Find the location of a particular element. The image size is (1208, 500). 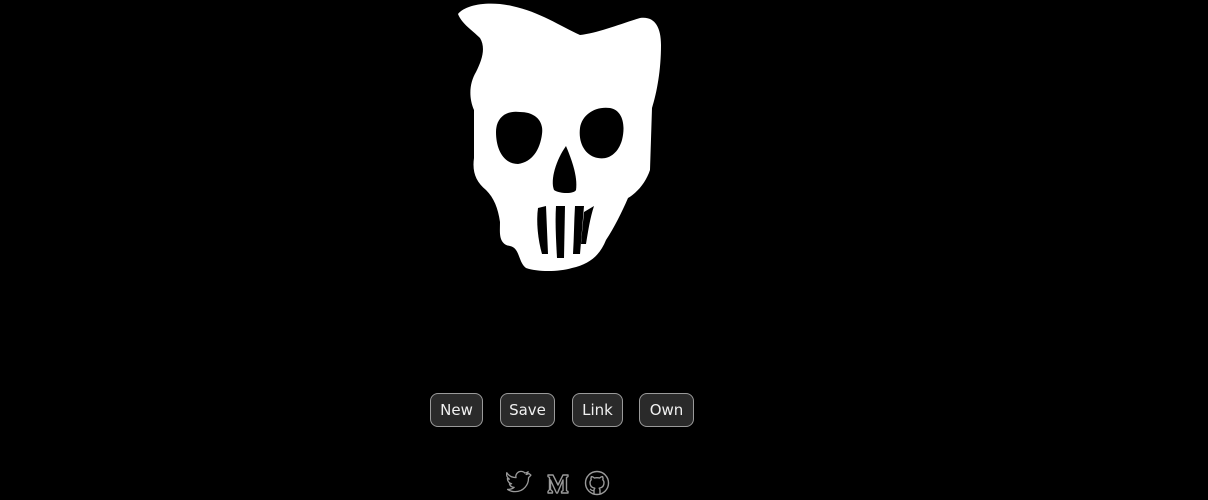

medium-link is located at coordinates (558, 483).